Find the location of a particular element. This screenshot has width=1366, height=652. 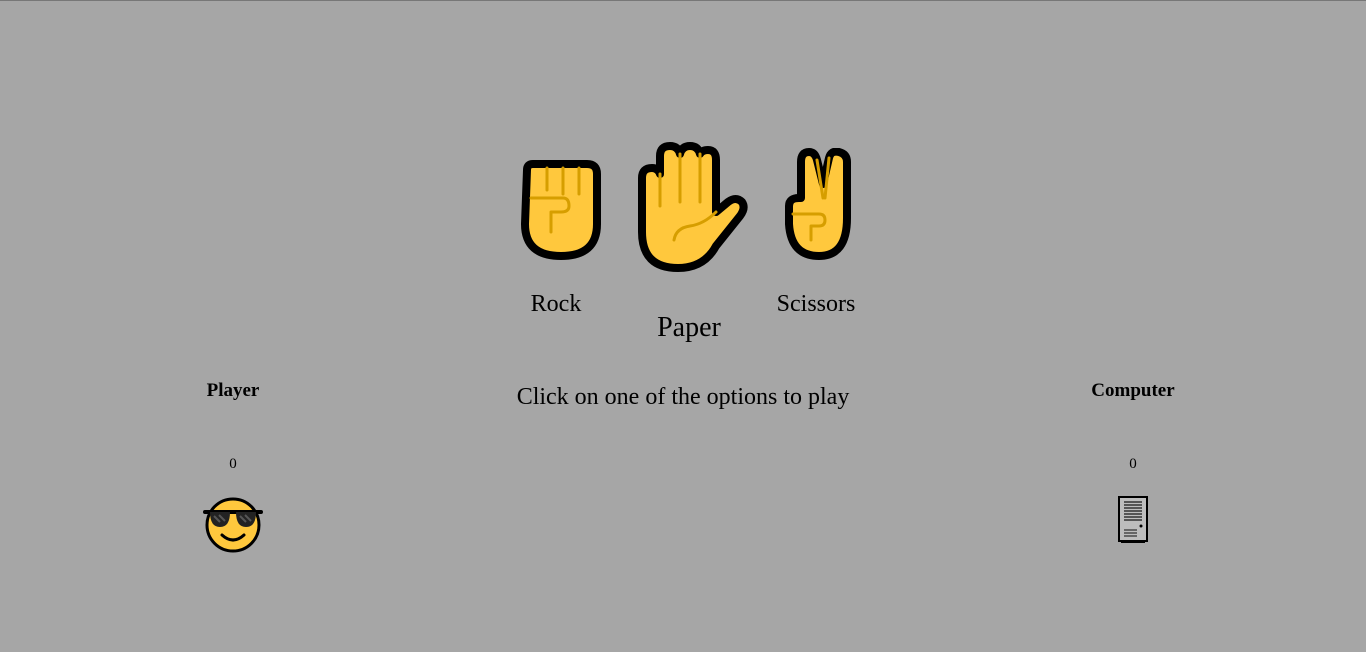

raised-hand-icon is located at coordinates (689, 208).